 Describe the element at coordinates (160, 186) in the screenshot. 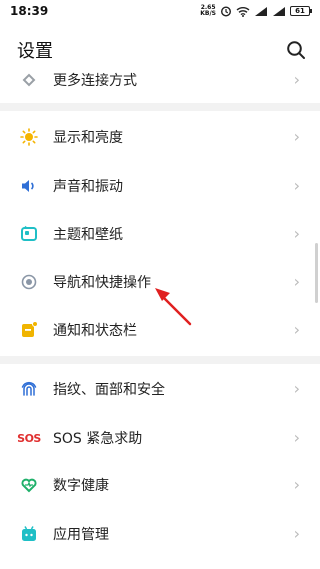

I see `settings-item-sound: 声音和振动 ›` at that location.